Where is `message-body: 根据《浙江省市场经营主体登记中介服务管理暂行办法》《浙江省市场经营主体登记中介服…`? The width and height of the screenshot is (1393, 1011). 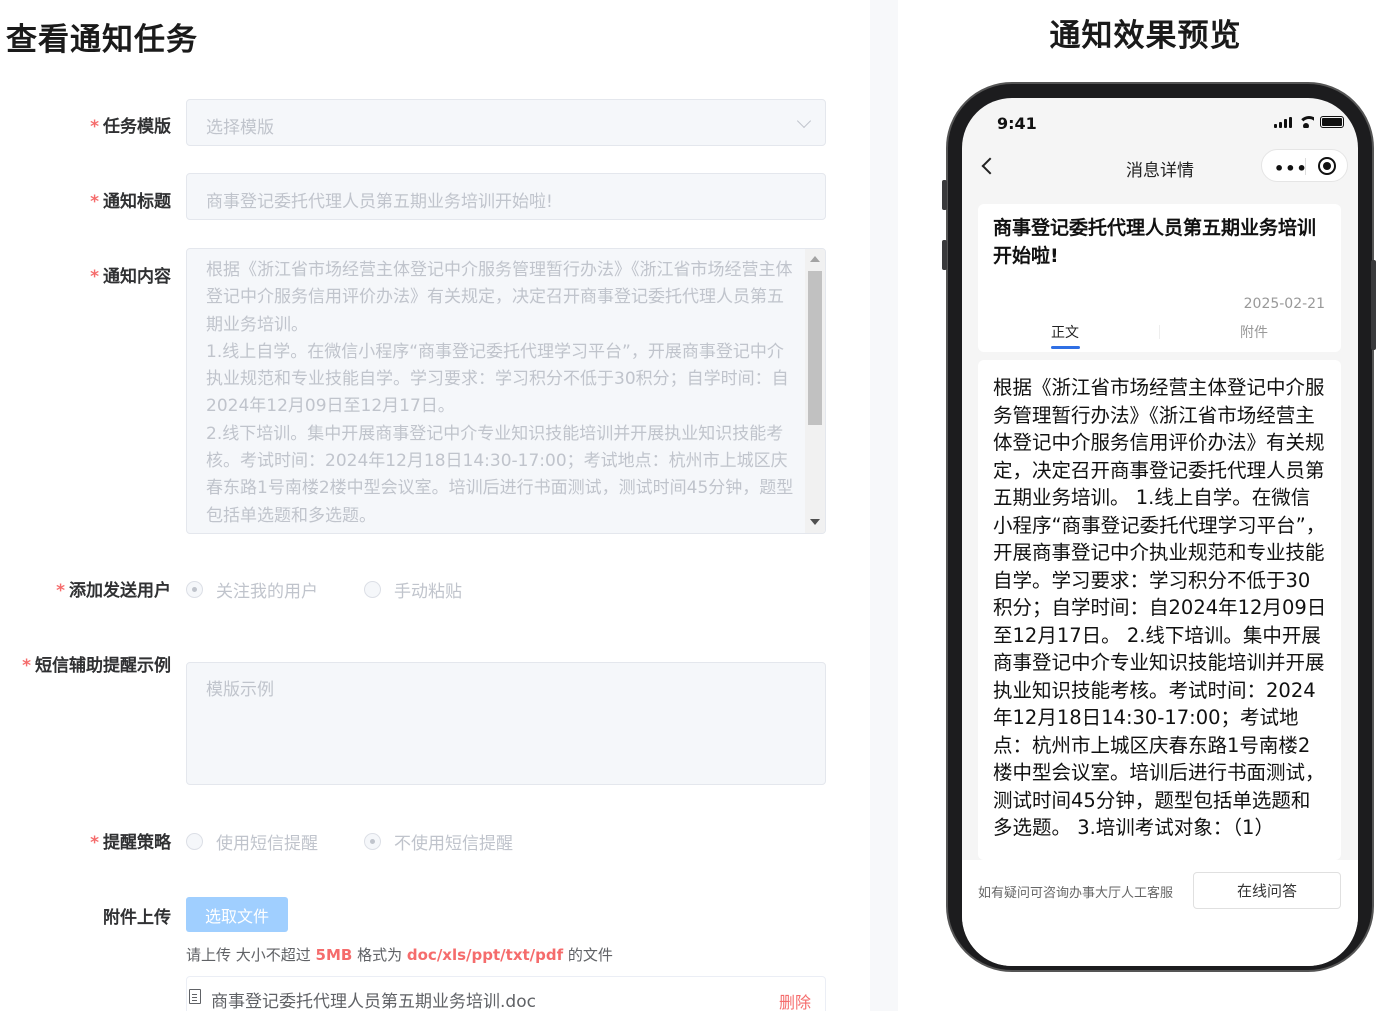 message-body: 根据《浙江省市场经营主体登记中介服务管理暂行办法》《浙江省市场经营主体登记中介服… is located at coordinates (1160, 607).